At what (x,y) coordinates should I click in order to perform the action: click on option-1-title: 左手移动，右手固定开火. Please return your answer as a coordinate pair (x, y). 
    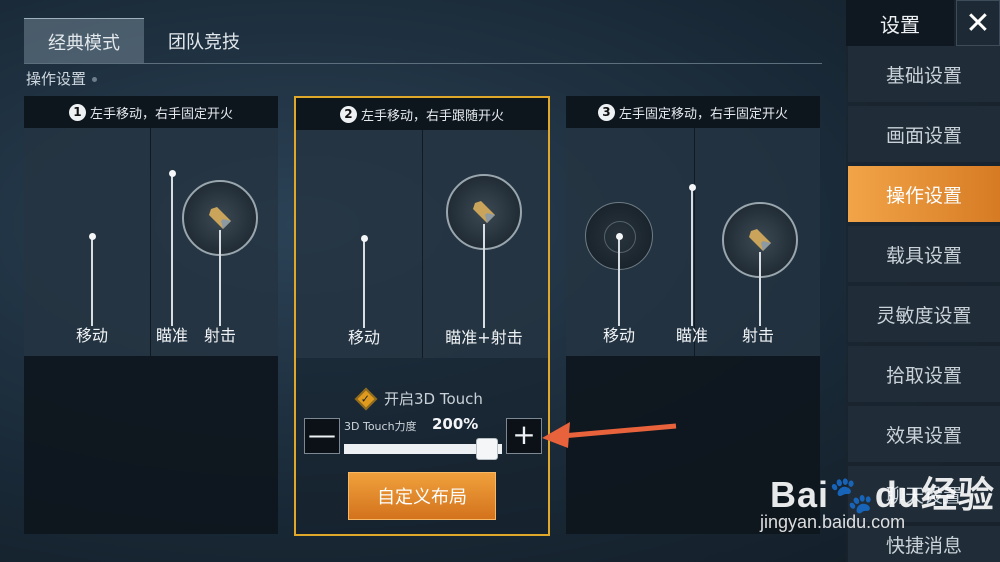
    Looking at the image, I should click on (161, 114).